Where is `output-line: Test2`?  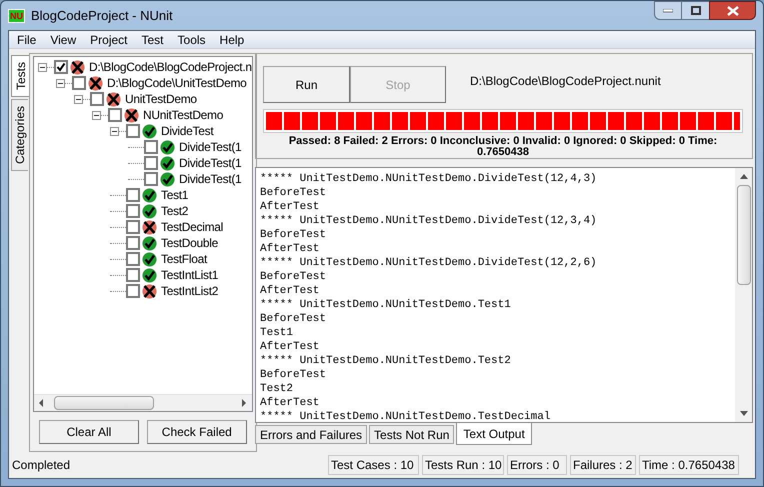 output-line: Test2 is located at coordinates (277, 389).